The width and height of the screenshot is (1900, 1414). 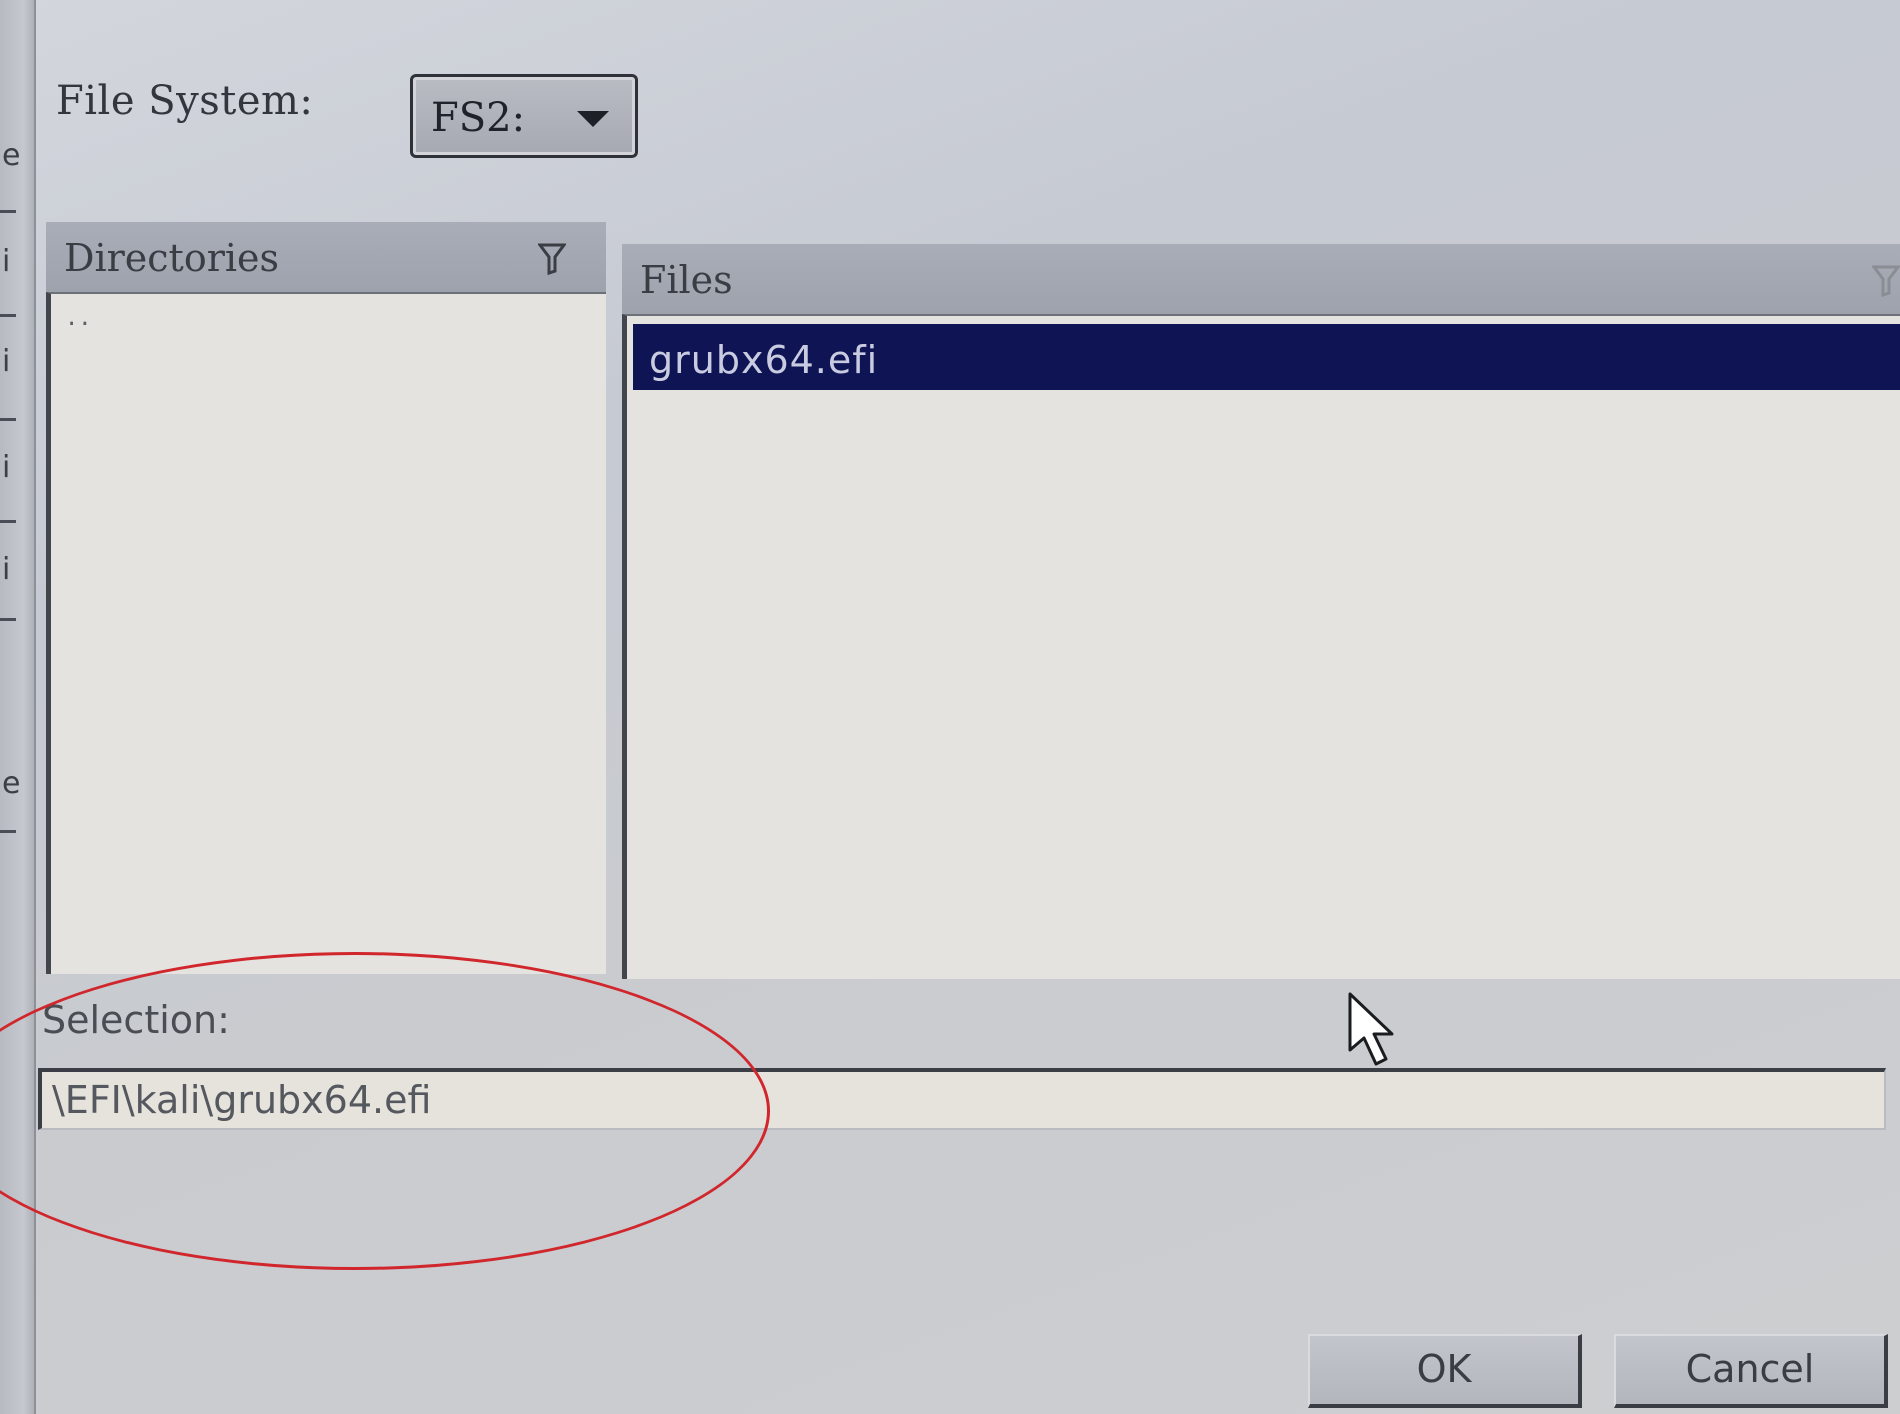 What do you see at coordinates (136, 1020) in the screenshot?
I see `selection-label: Selection:` at bounding box center [136, 1020].